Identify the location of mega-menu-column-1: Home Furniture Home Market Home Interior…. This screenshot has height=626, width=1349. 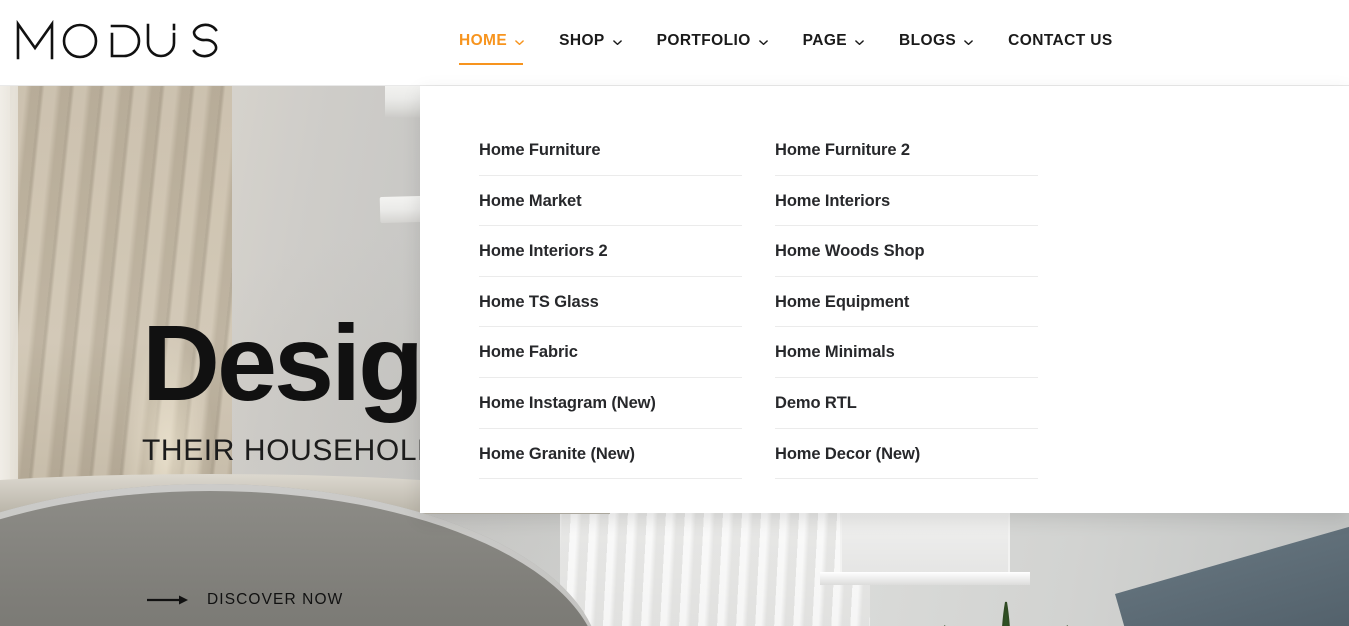
(610, 302).